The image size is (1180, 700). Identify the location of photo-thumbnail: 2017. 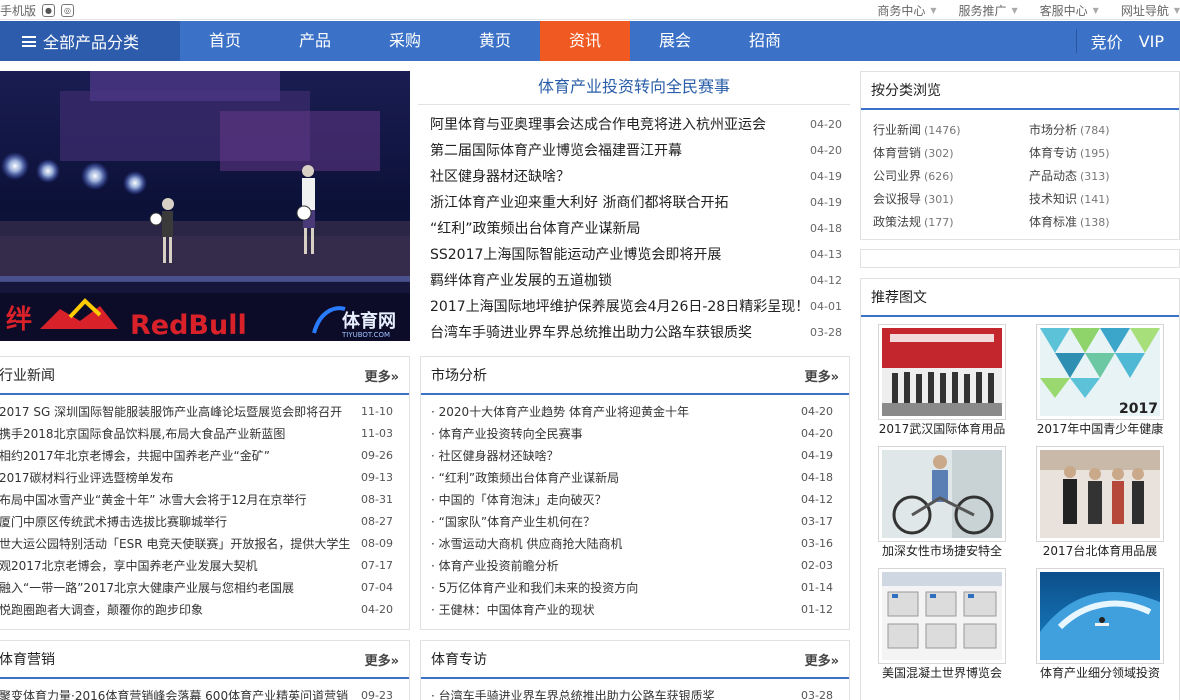
(1100, 372).